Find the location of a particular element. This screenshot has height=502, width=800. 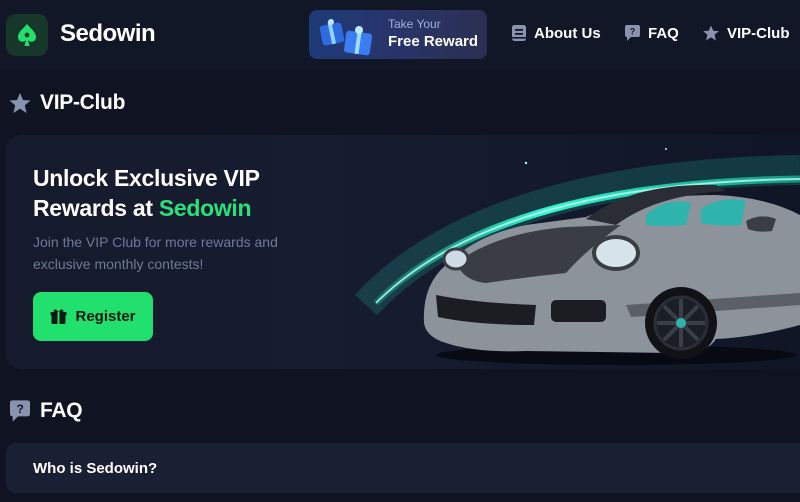

brand-name: Sedowin is located at coordinates (108, 34).